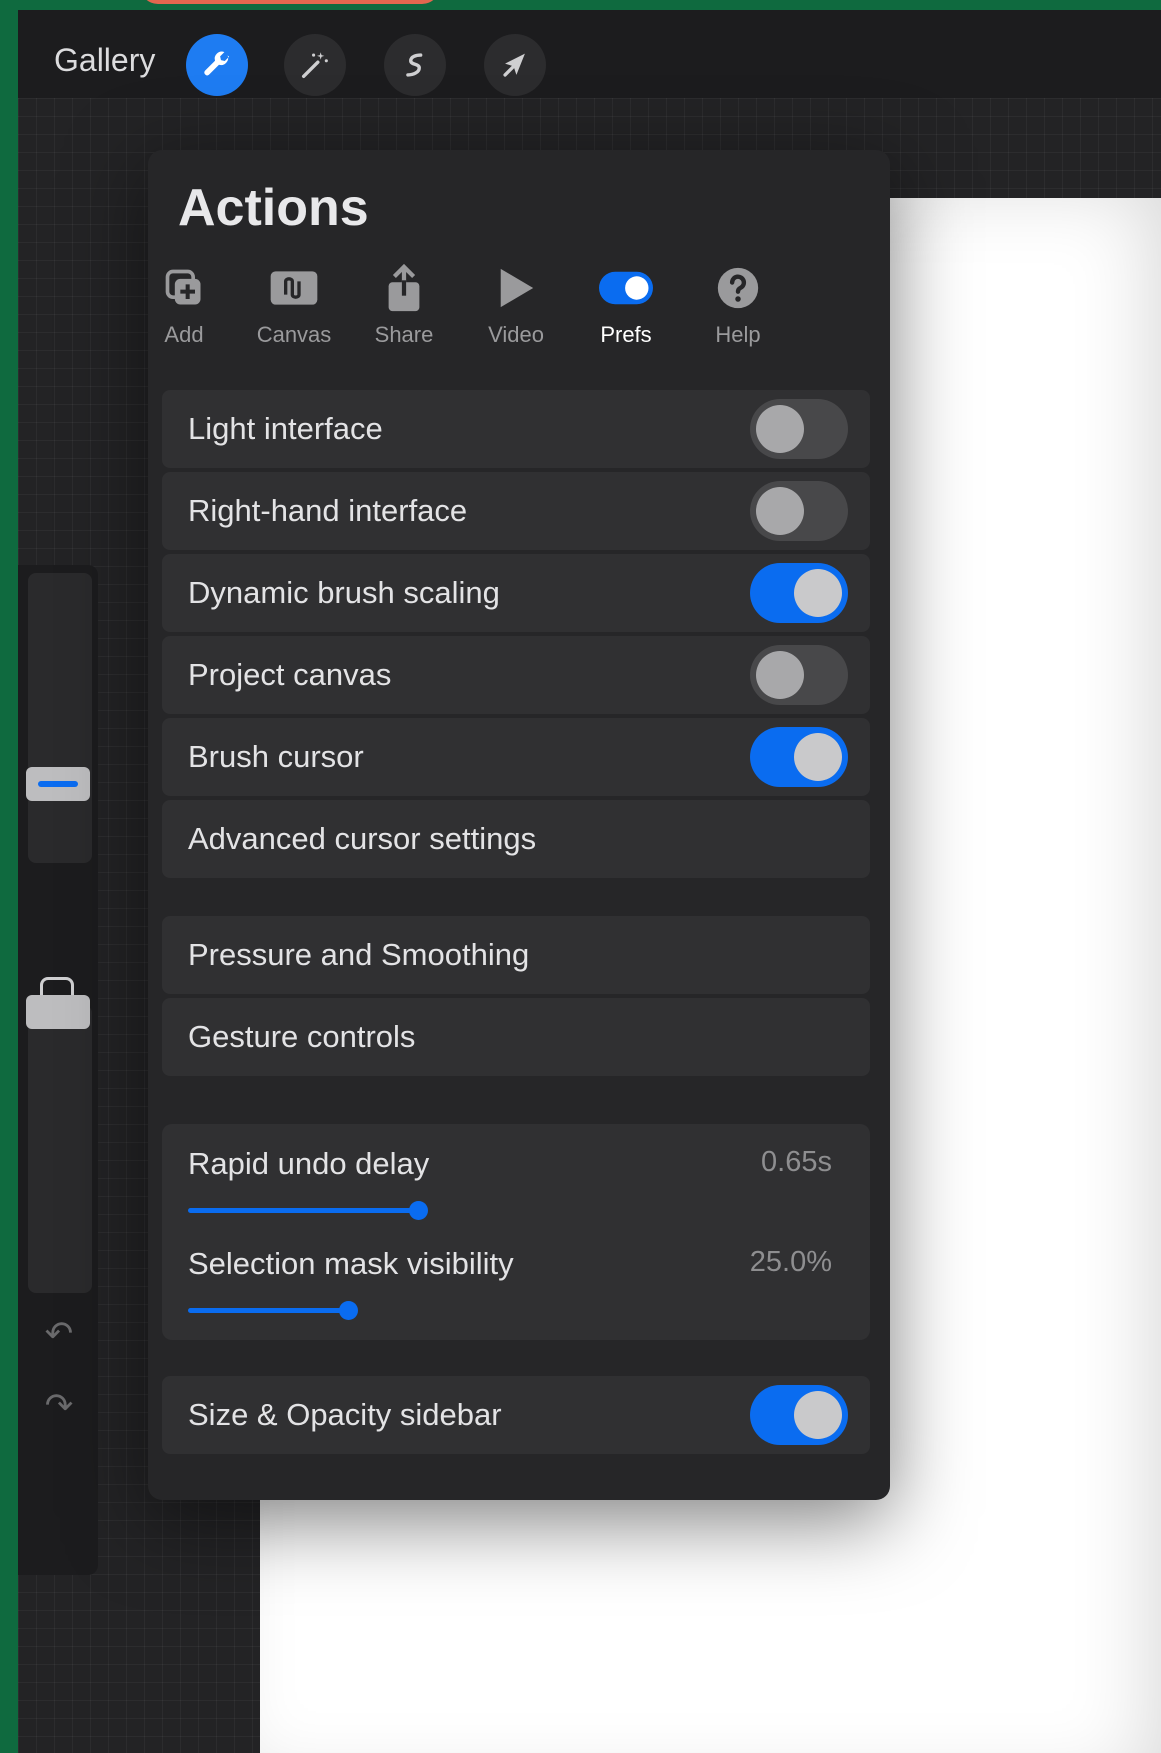  Describe the element at coordinates (302, 1036) in the screenshot. I see `pref-label: Gesture controls` at that location.